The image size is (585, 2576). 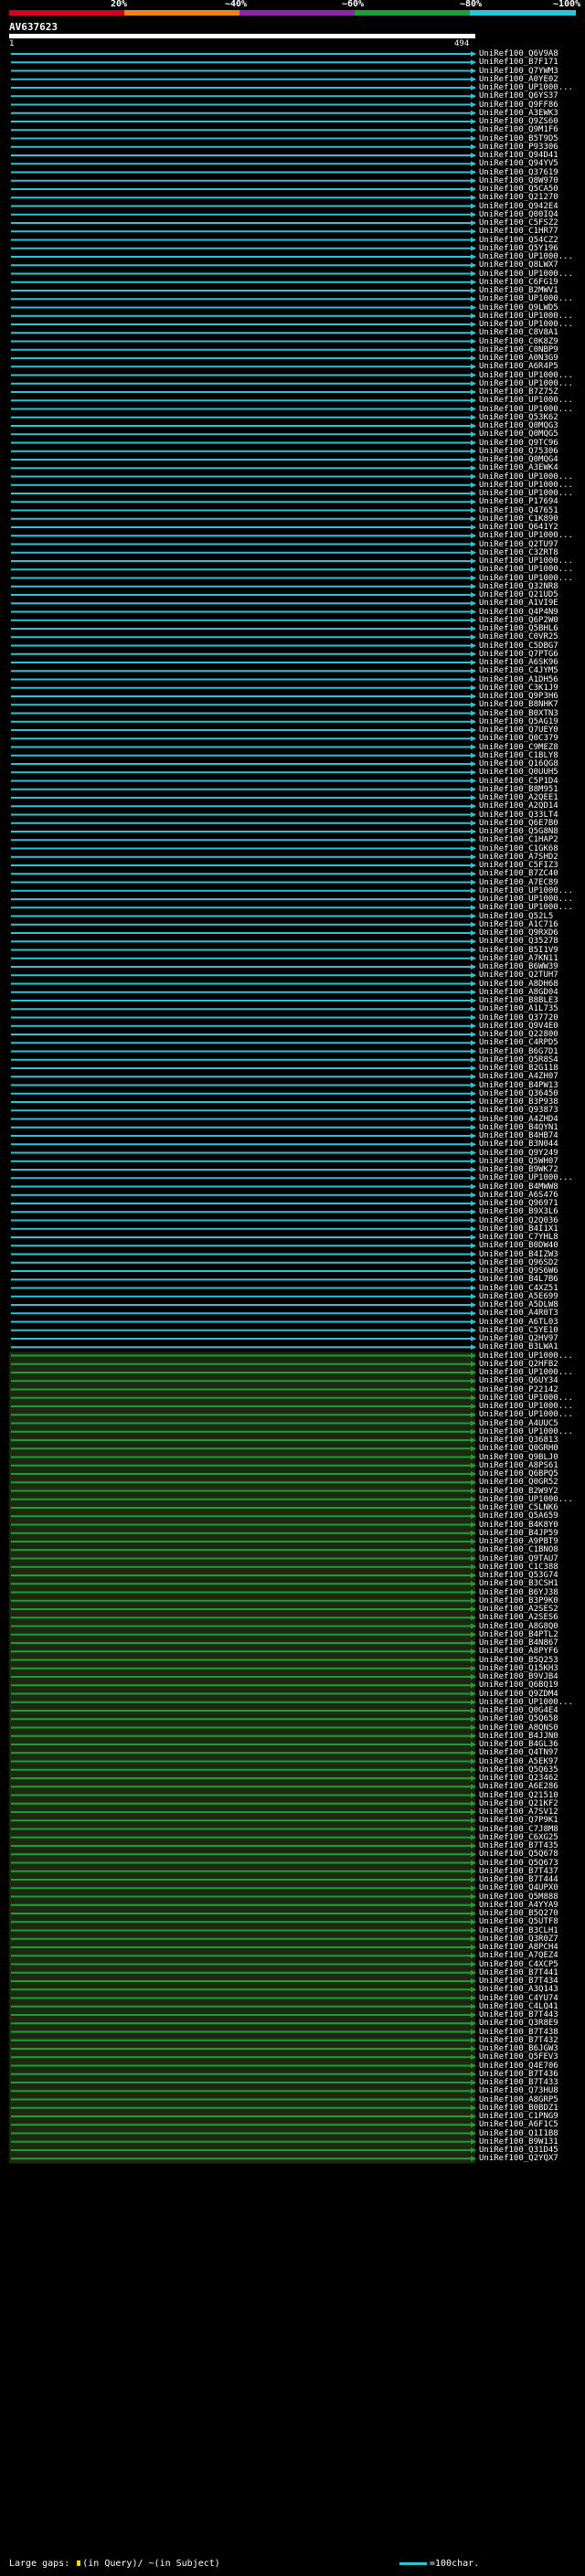 What do you see at coordinates (439, 2564) in the screenshot?
I see `scale-legend: =100char.` at bounding box center [439, 2564].